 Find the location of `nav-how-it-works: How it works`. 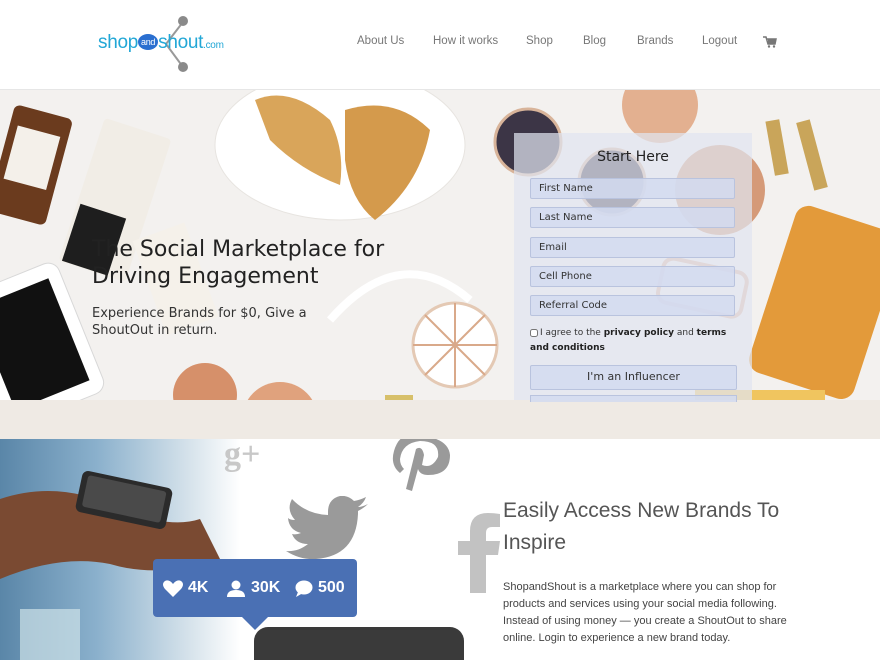

nav-how-it-works: How it works is located at coordinates (465, 41).